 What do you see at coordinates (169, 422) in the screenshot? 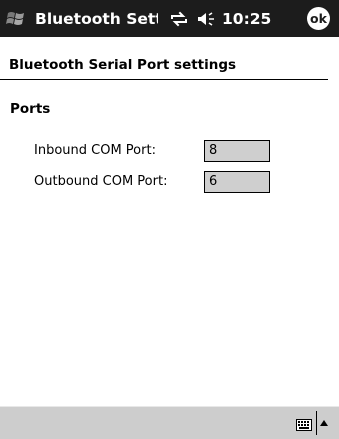
I see `menu-bar` at bounding box center [169, 422].